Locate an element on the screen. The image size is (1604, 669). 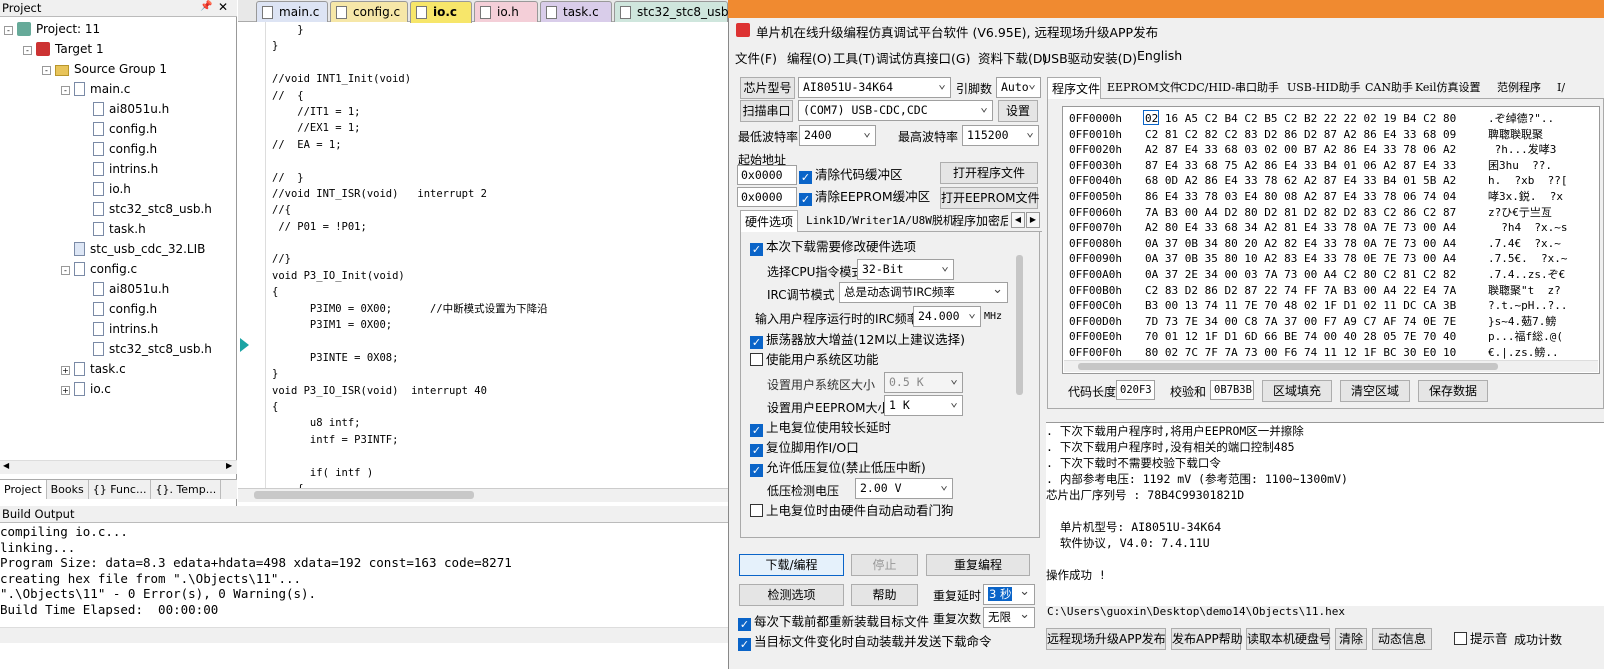
editor-tab: main.c is located at coordinates (292, 11).